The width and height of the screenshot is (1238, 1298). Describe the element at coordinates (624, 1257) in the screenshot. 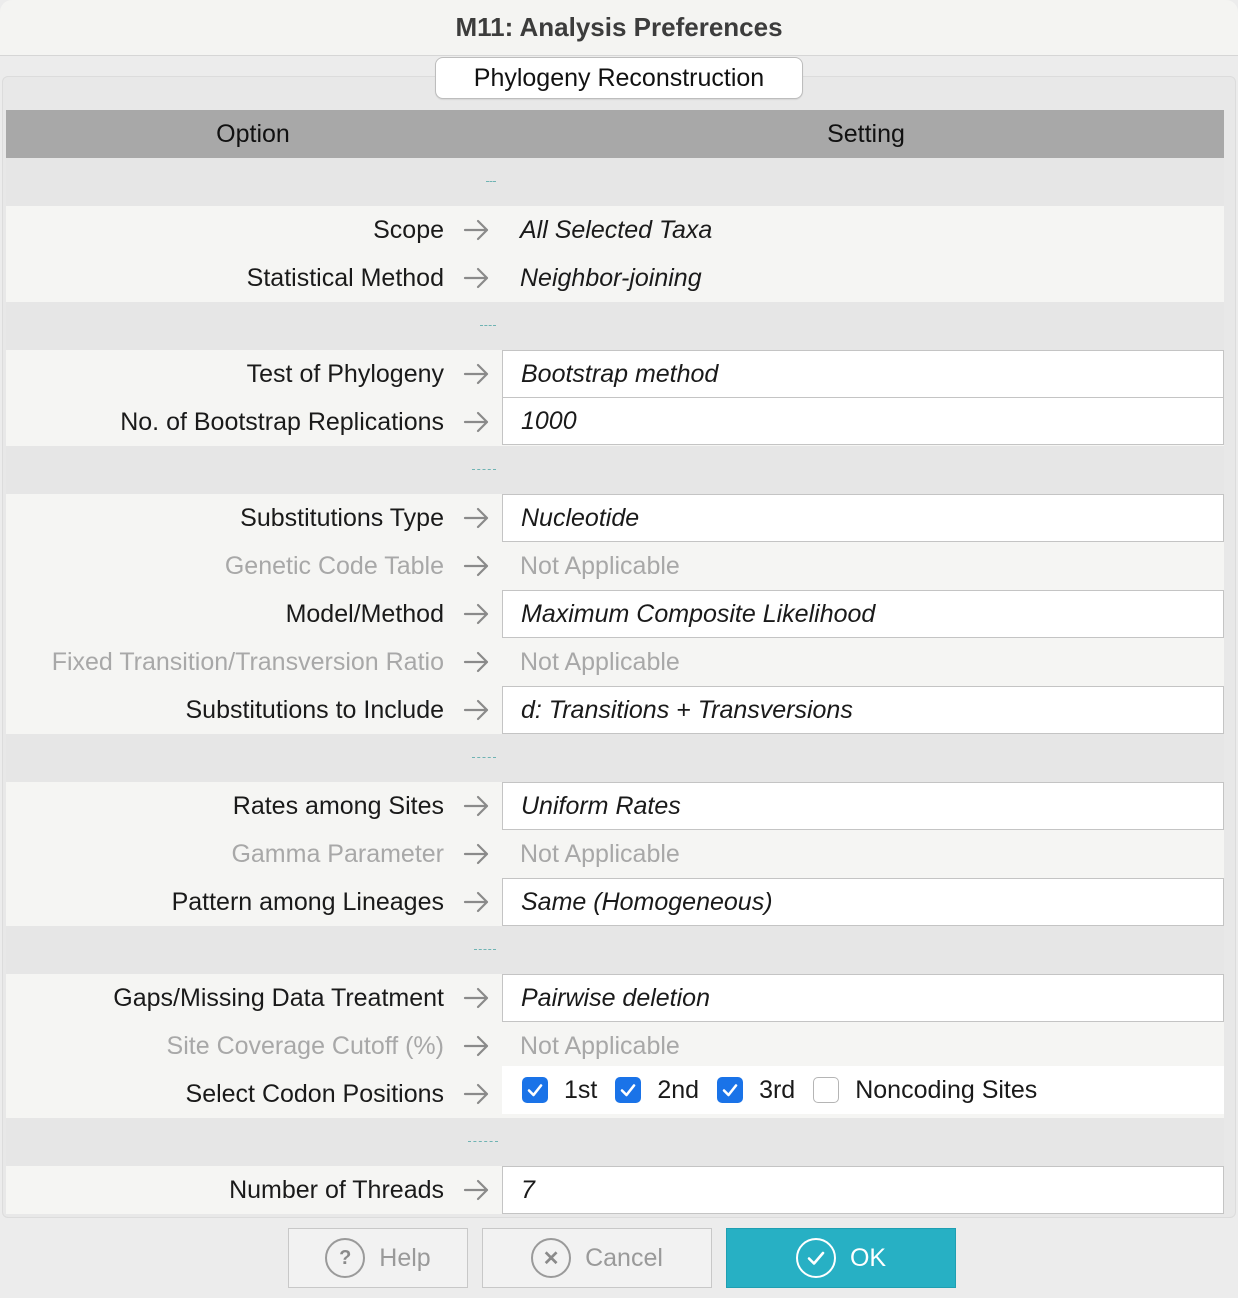

I see `cancel-button-label: Cancel` at that location.